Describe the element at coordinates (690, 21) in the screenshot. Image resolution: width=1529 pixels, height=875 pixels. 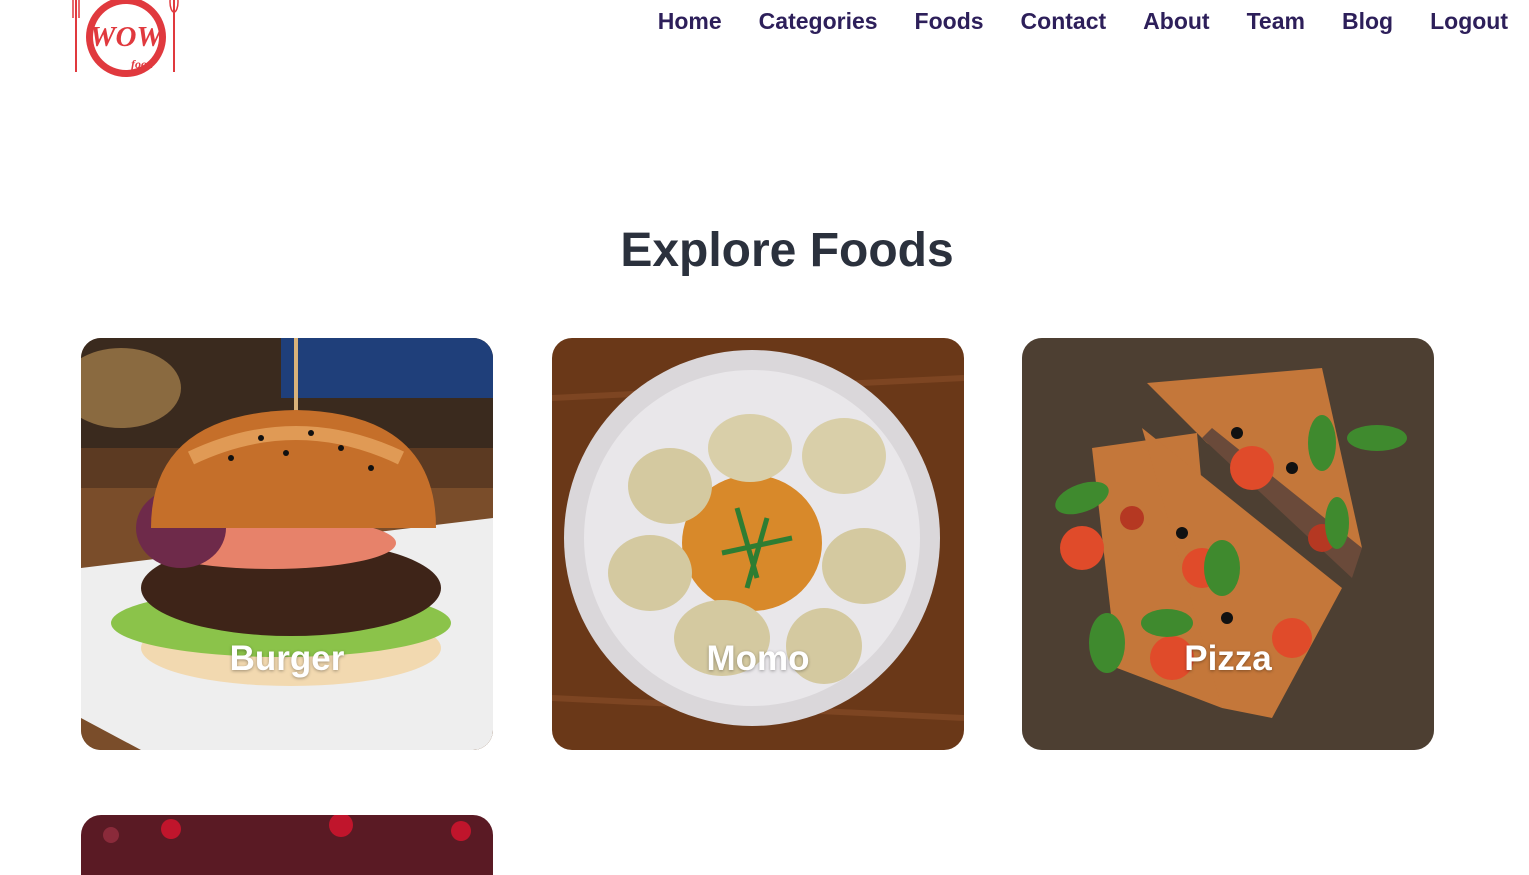
I see `nav-home: Home` at that location.